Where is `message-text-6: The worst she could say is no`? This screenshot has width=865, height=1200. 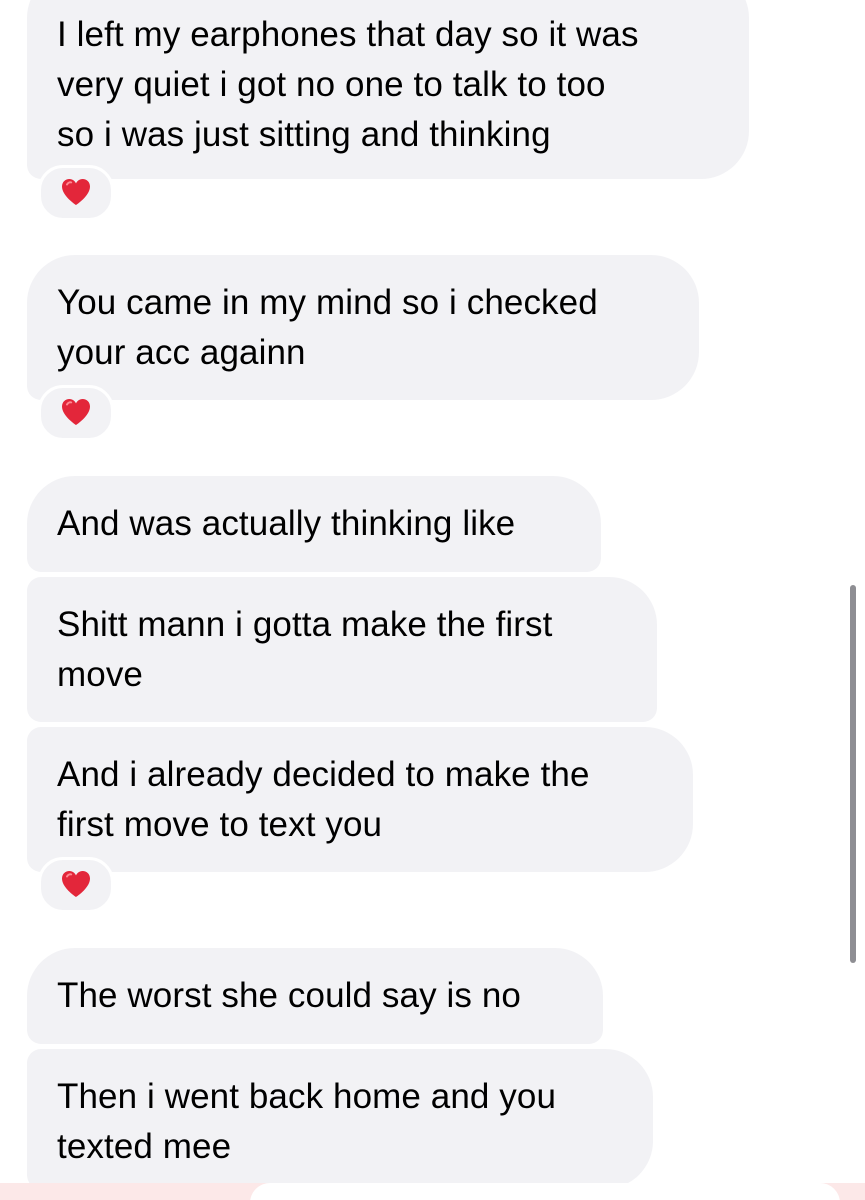
message-text-6: The worst she could say is no is located at coordinates (289, 995).